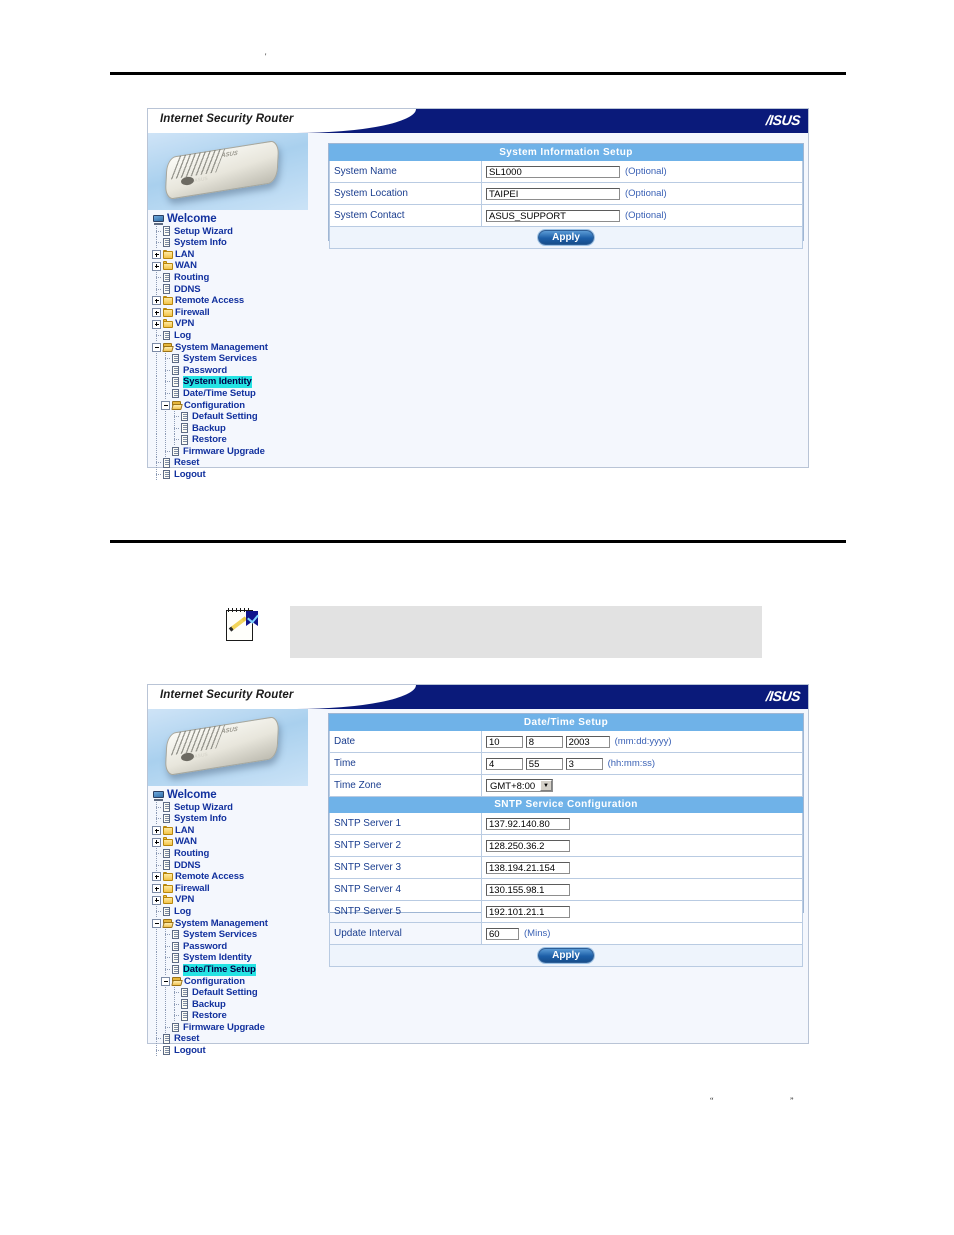  What do you see at coordinates (546, 785) in the screenshot?
I see `chevron-down-icon: ▼` at bounding box center [546, 785].